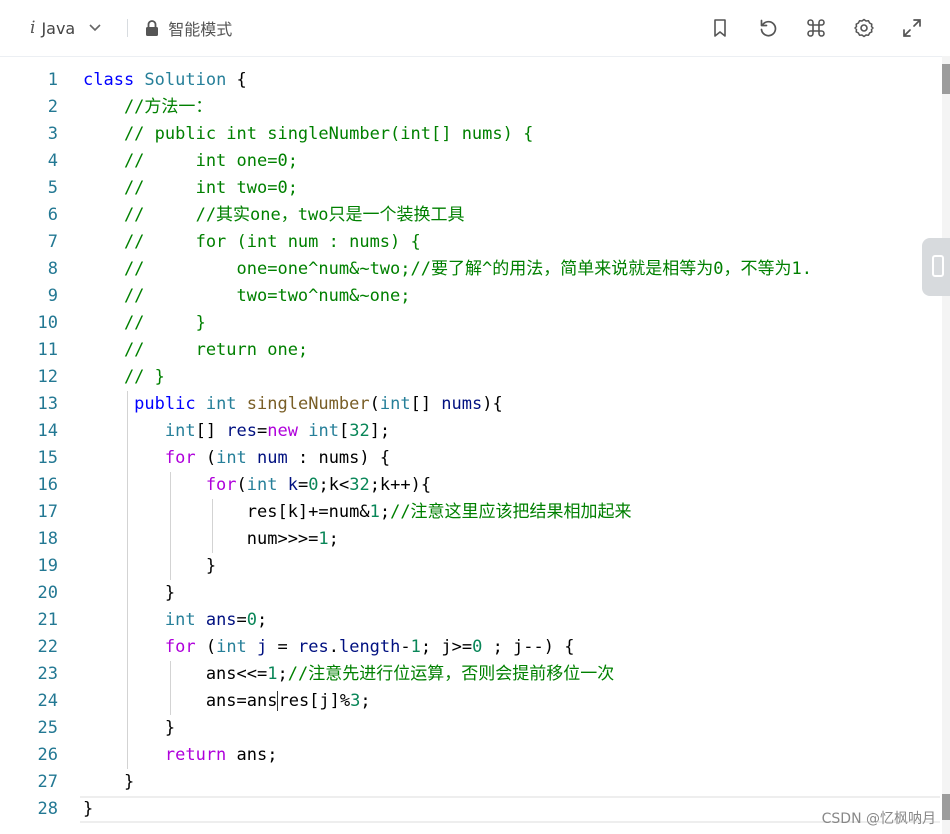  Describe the element at coordinates (144, 647) in the screenshot. I see `code-token: for` at that location.